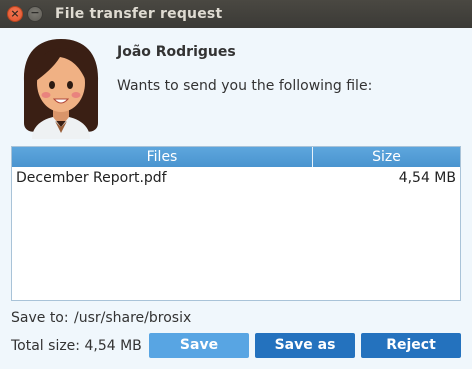 The height and width of the screenshot is (369, 472). I want to click on column-header-size: Size, so click(386, 157).